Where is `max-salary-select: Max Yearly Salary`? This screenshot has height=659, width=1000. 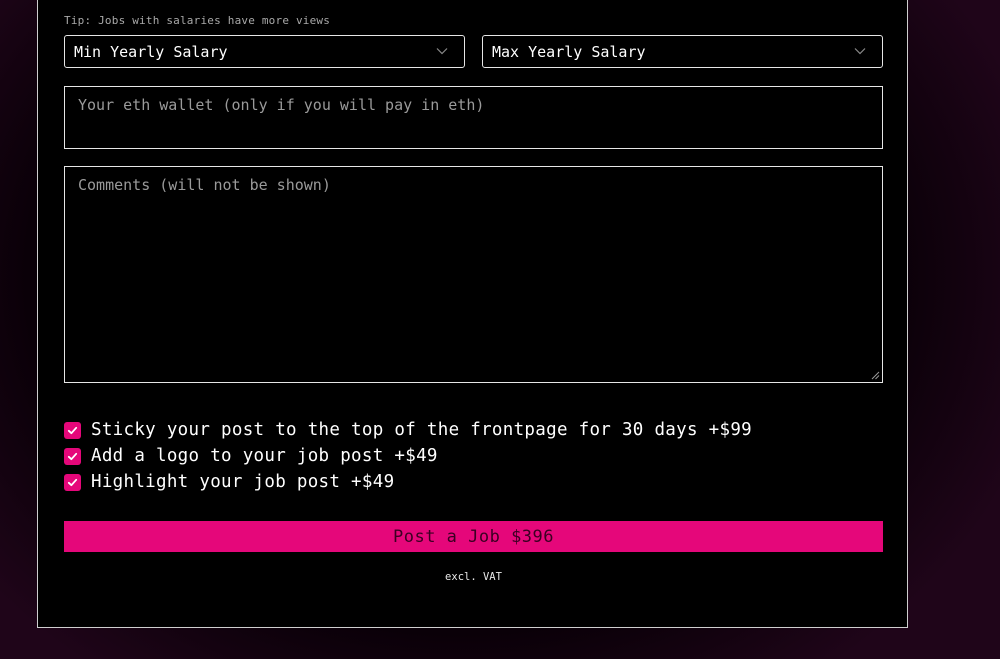
max-salary-select: Max Yearly Salary is located at coordinates (682, 51).